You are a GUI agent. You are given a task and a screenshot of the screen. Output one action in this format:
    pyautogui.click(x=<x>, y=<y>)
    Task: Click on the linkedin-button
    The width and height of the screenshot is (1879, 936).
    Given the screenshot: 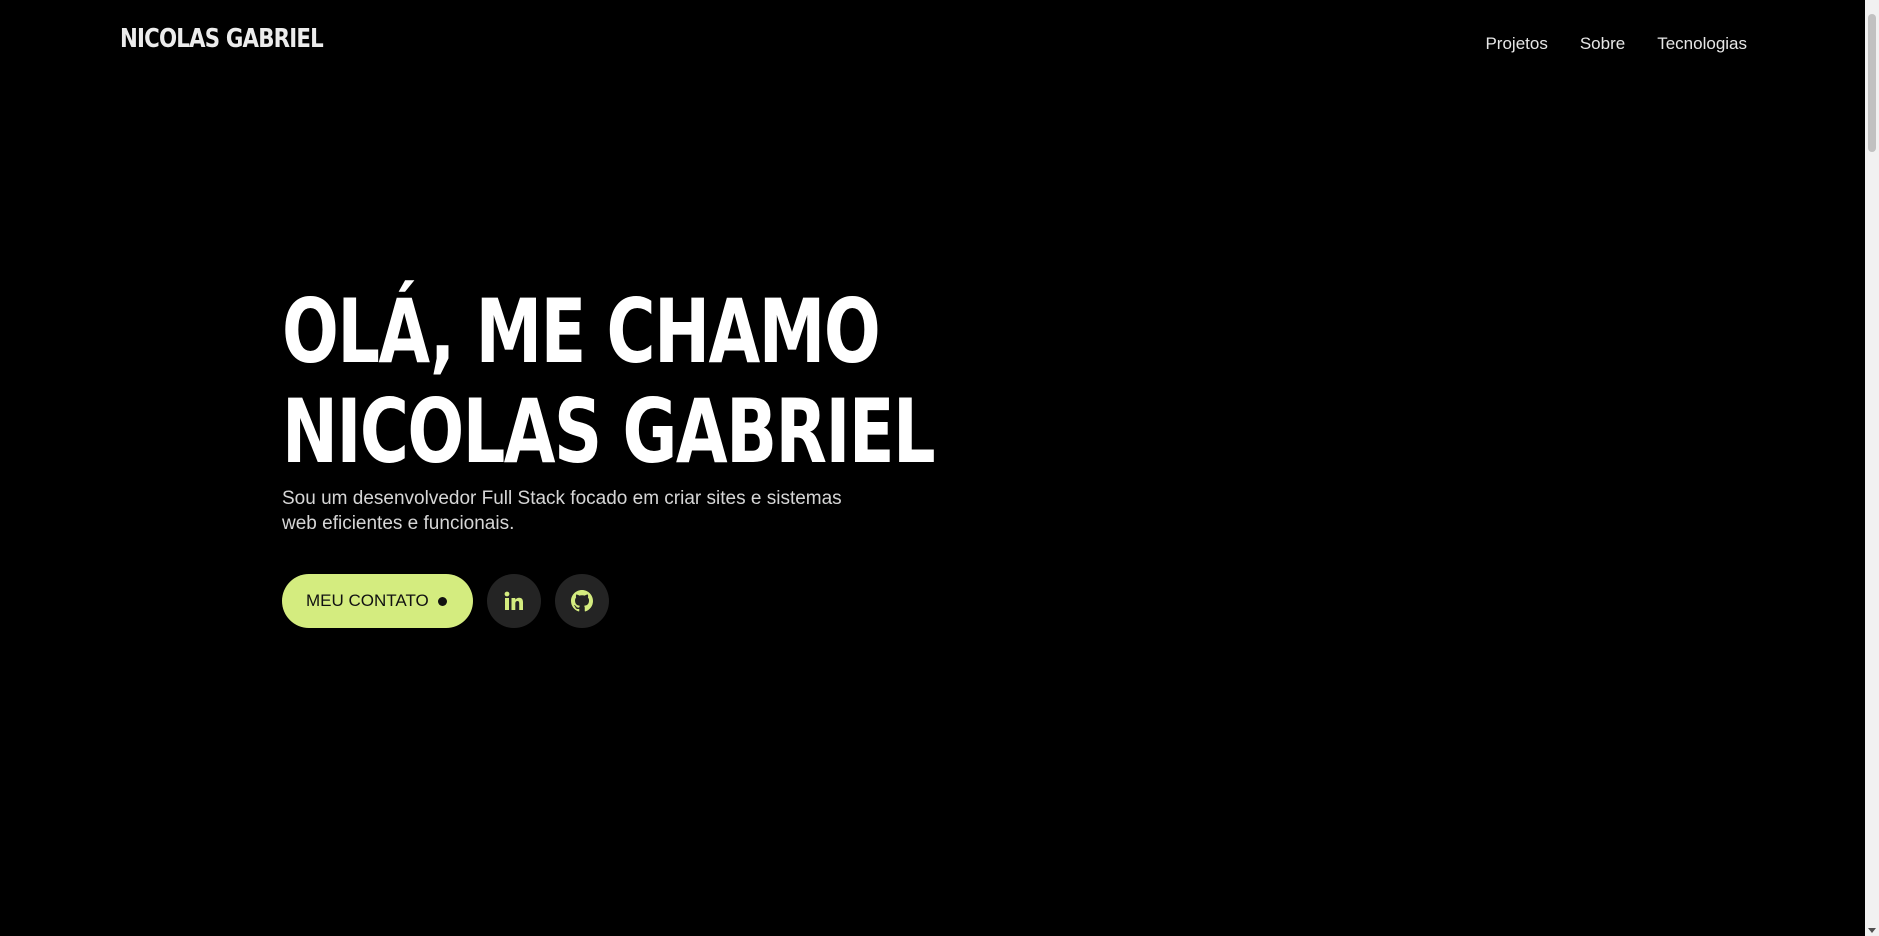 What is the action you would take?
    pyautogui.click(x=514, y=601)
    